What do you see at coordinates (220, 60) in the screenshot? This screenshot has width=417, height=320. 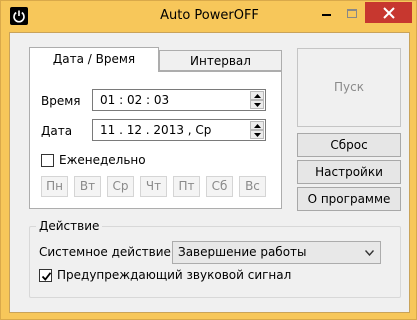 I see `tab-interval: Интервал` at bounding box center [220, 60].